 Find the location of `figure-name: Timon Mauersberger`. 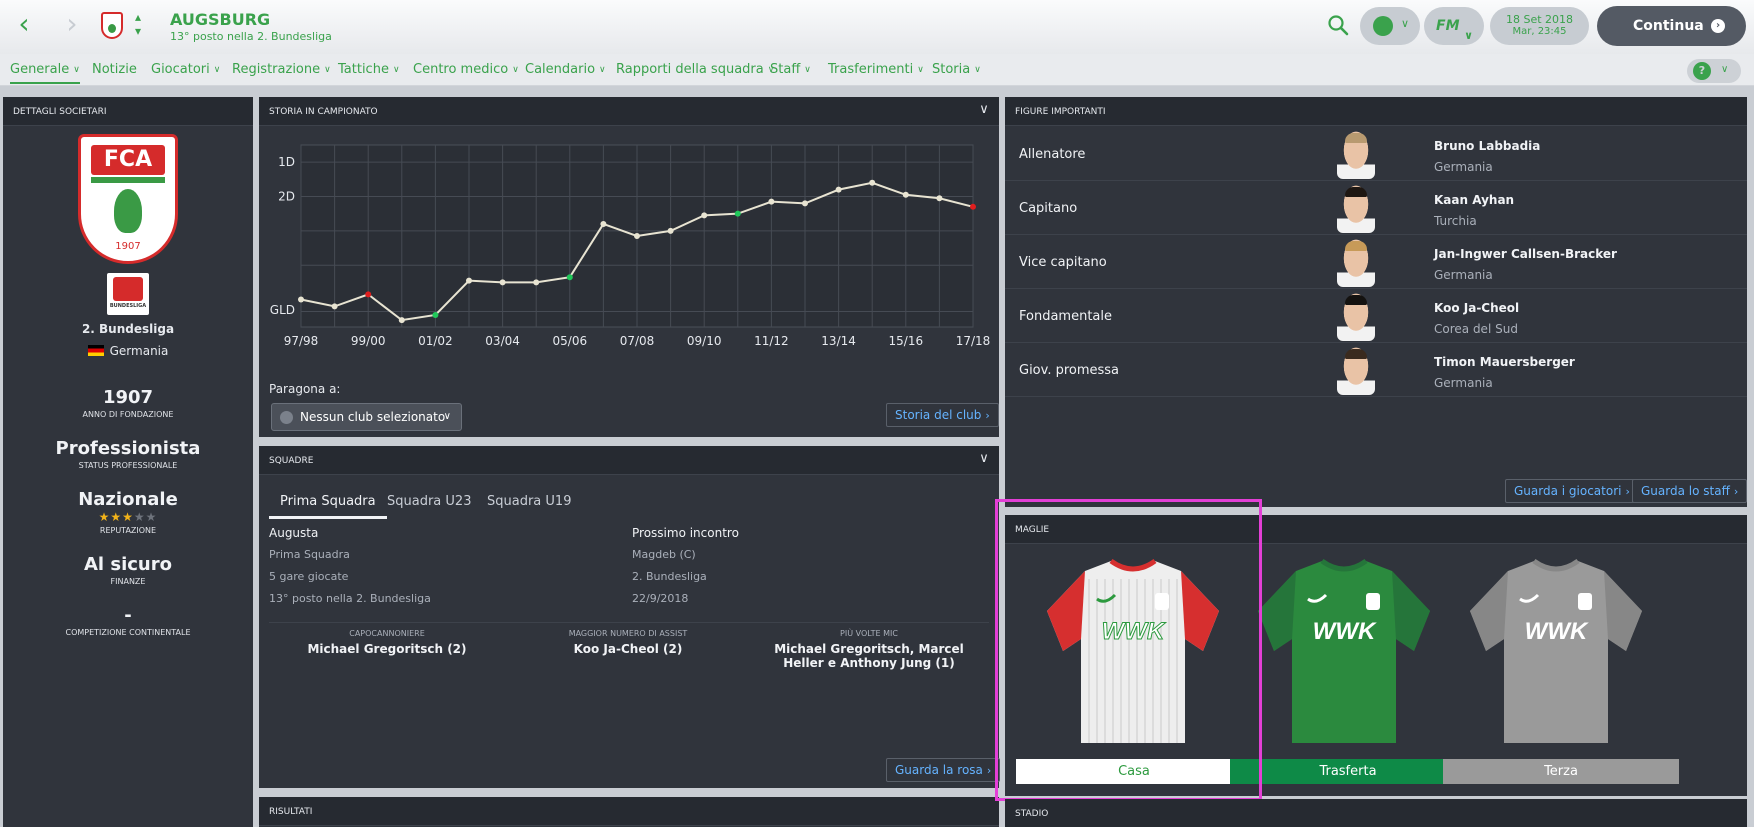

figure-name: Timon Mauersberger is located at coordinates (1504, 362).